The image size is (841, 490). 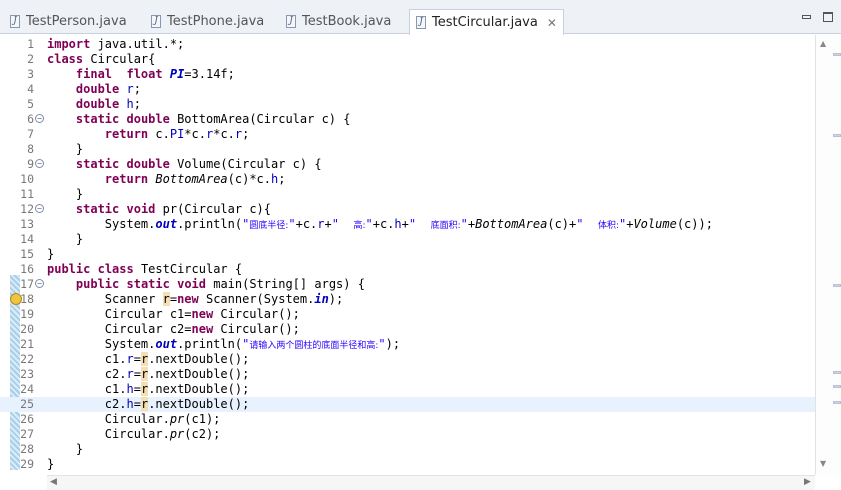 I want to click on code-line: 19 Circular c1=new Circular();, so click(x=407, y=314).